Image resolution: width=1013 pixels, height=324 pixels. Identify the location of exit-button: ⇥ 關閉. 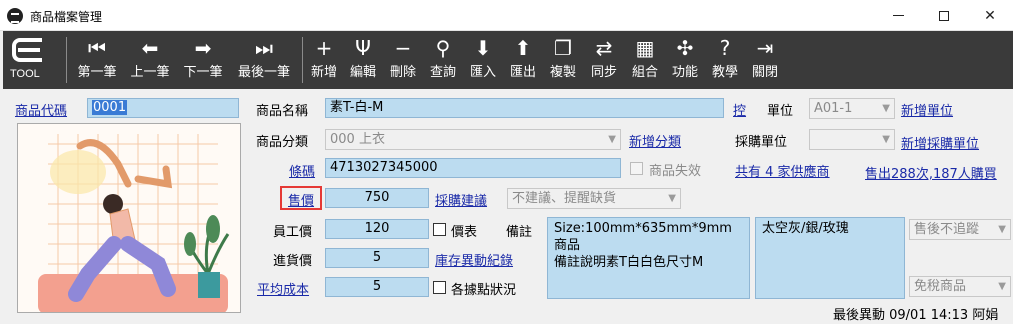
(765, 60).